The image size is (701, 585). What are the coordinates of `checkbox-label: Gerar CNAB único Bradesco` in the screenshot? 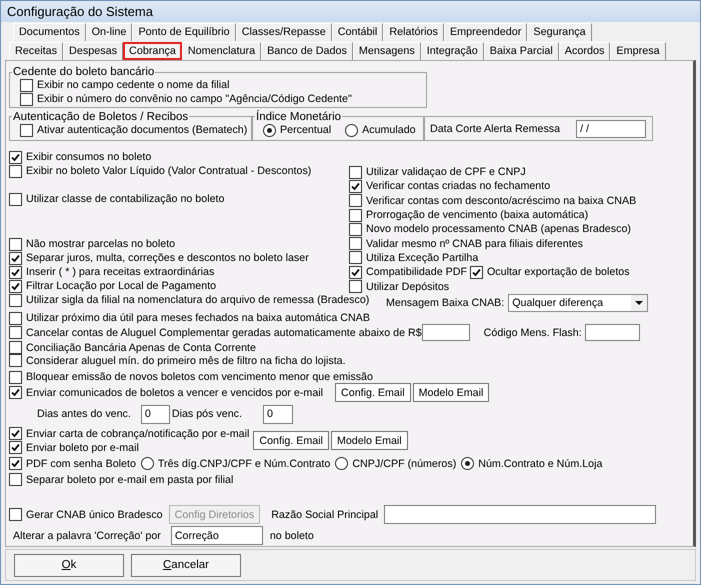 It's located at (94, 514).